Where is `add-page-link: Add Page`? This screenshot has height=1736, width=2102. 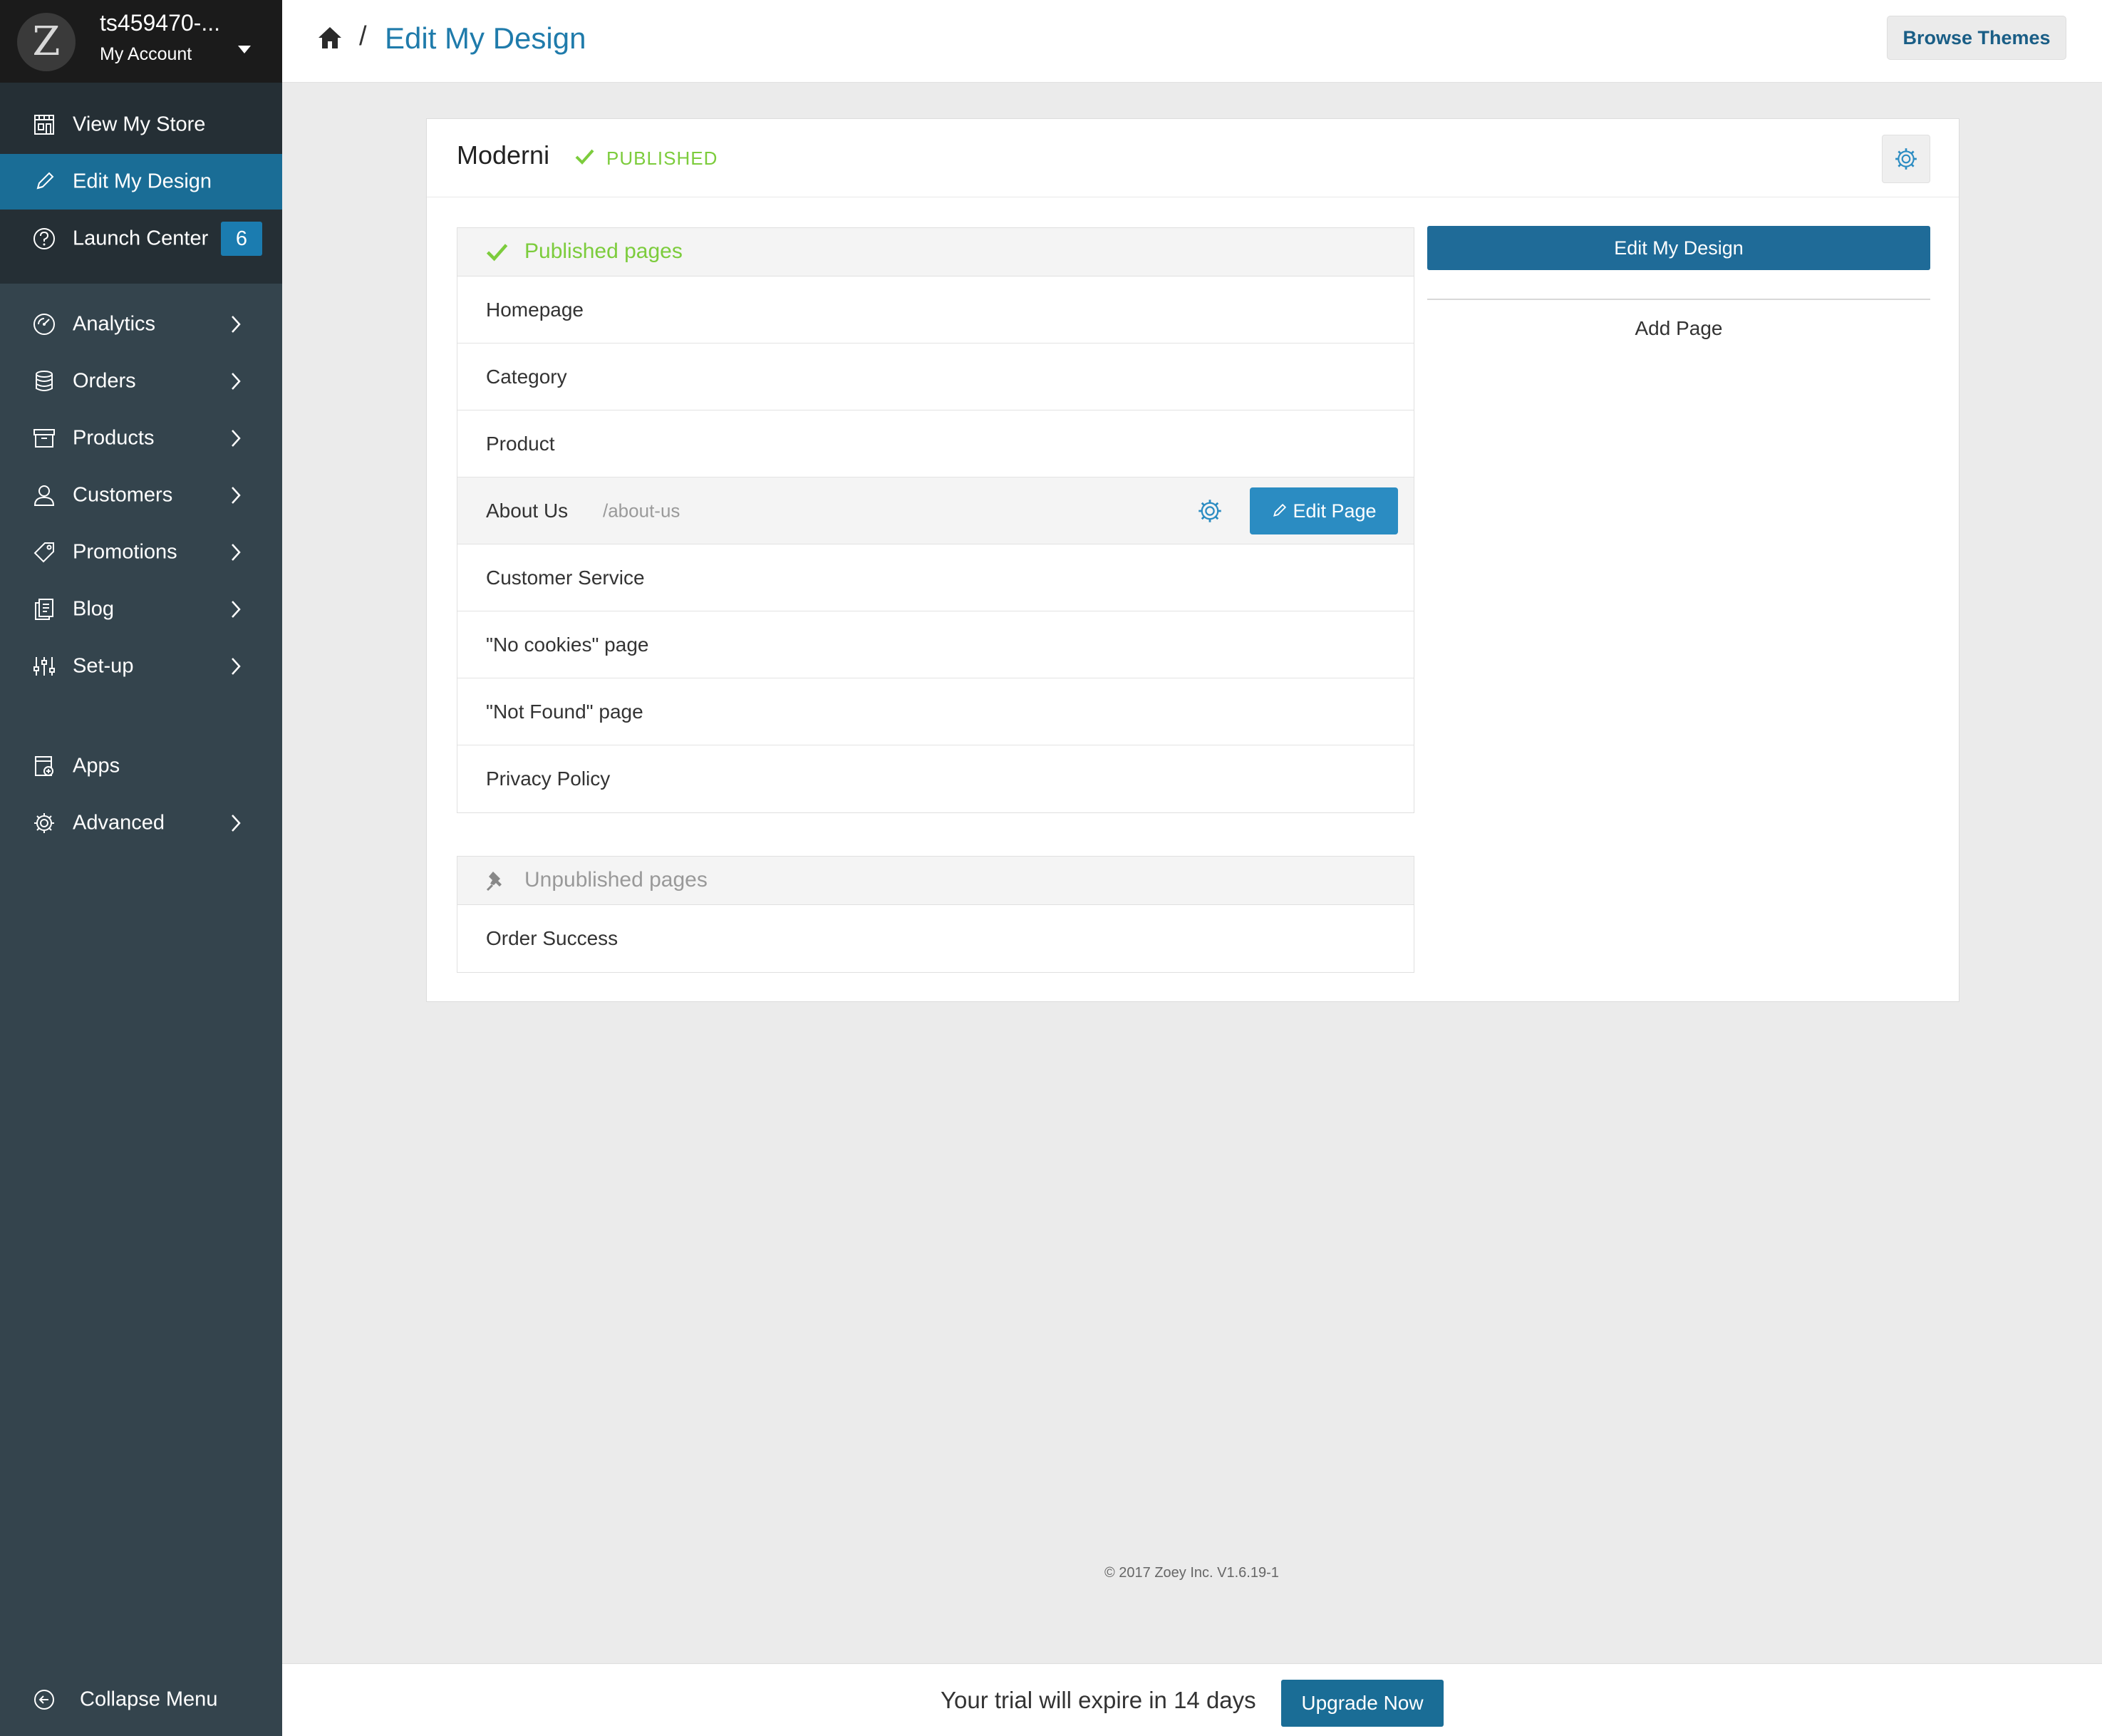 add-page-link: Add Page is located at coordinates (1678, 329).